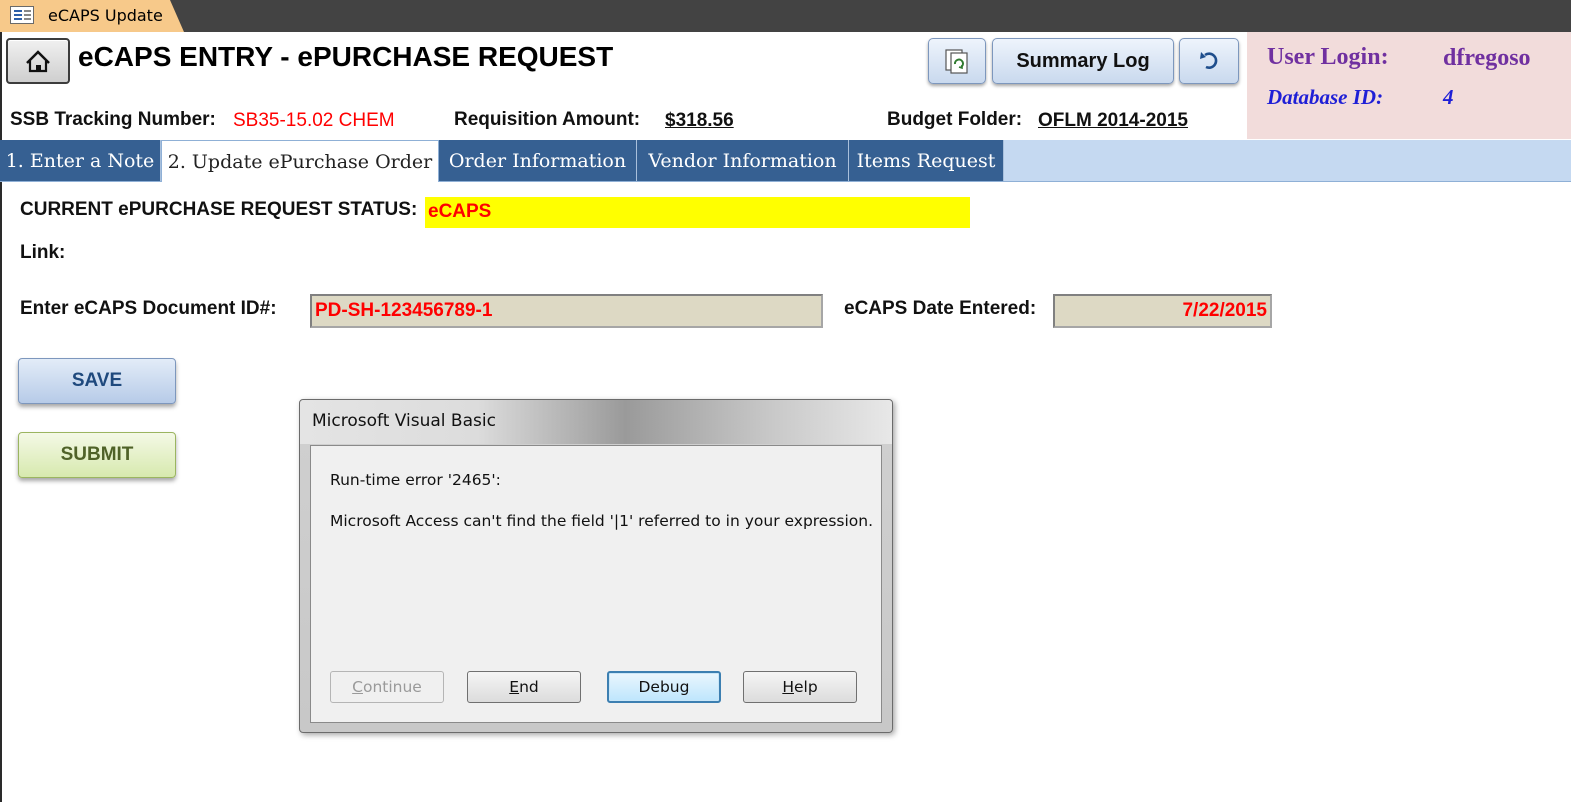  Describe the element at coordinates (785, 16) in the screenshot. I see `app-titlebar` at that location.